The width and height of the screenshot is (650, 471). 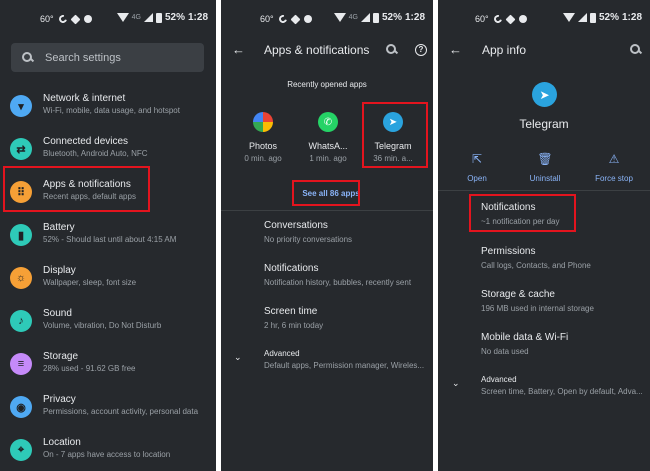 I want to click on settings-item-storage: ≡ Storage 28% used - 91.62 GB free, so click(x=108, y=367).